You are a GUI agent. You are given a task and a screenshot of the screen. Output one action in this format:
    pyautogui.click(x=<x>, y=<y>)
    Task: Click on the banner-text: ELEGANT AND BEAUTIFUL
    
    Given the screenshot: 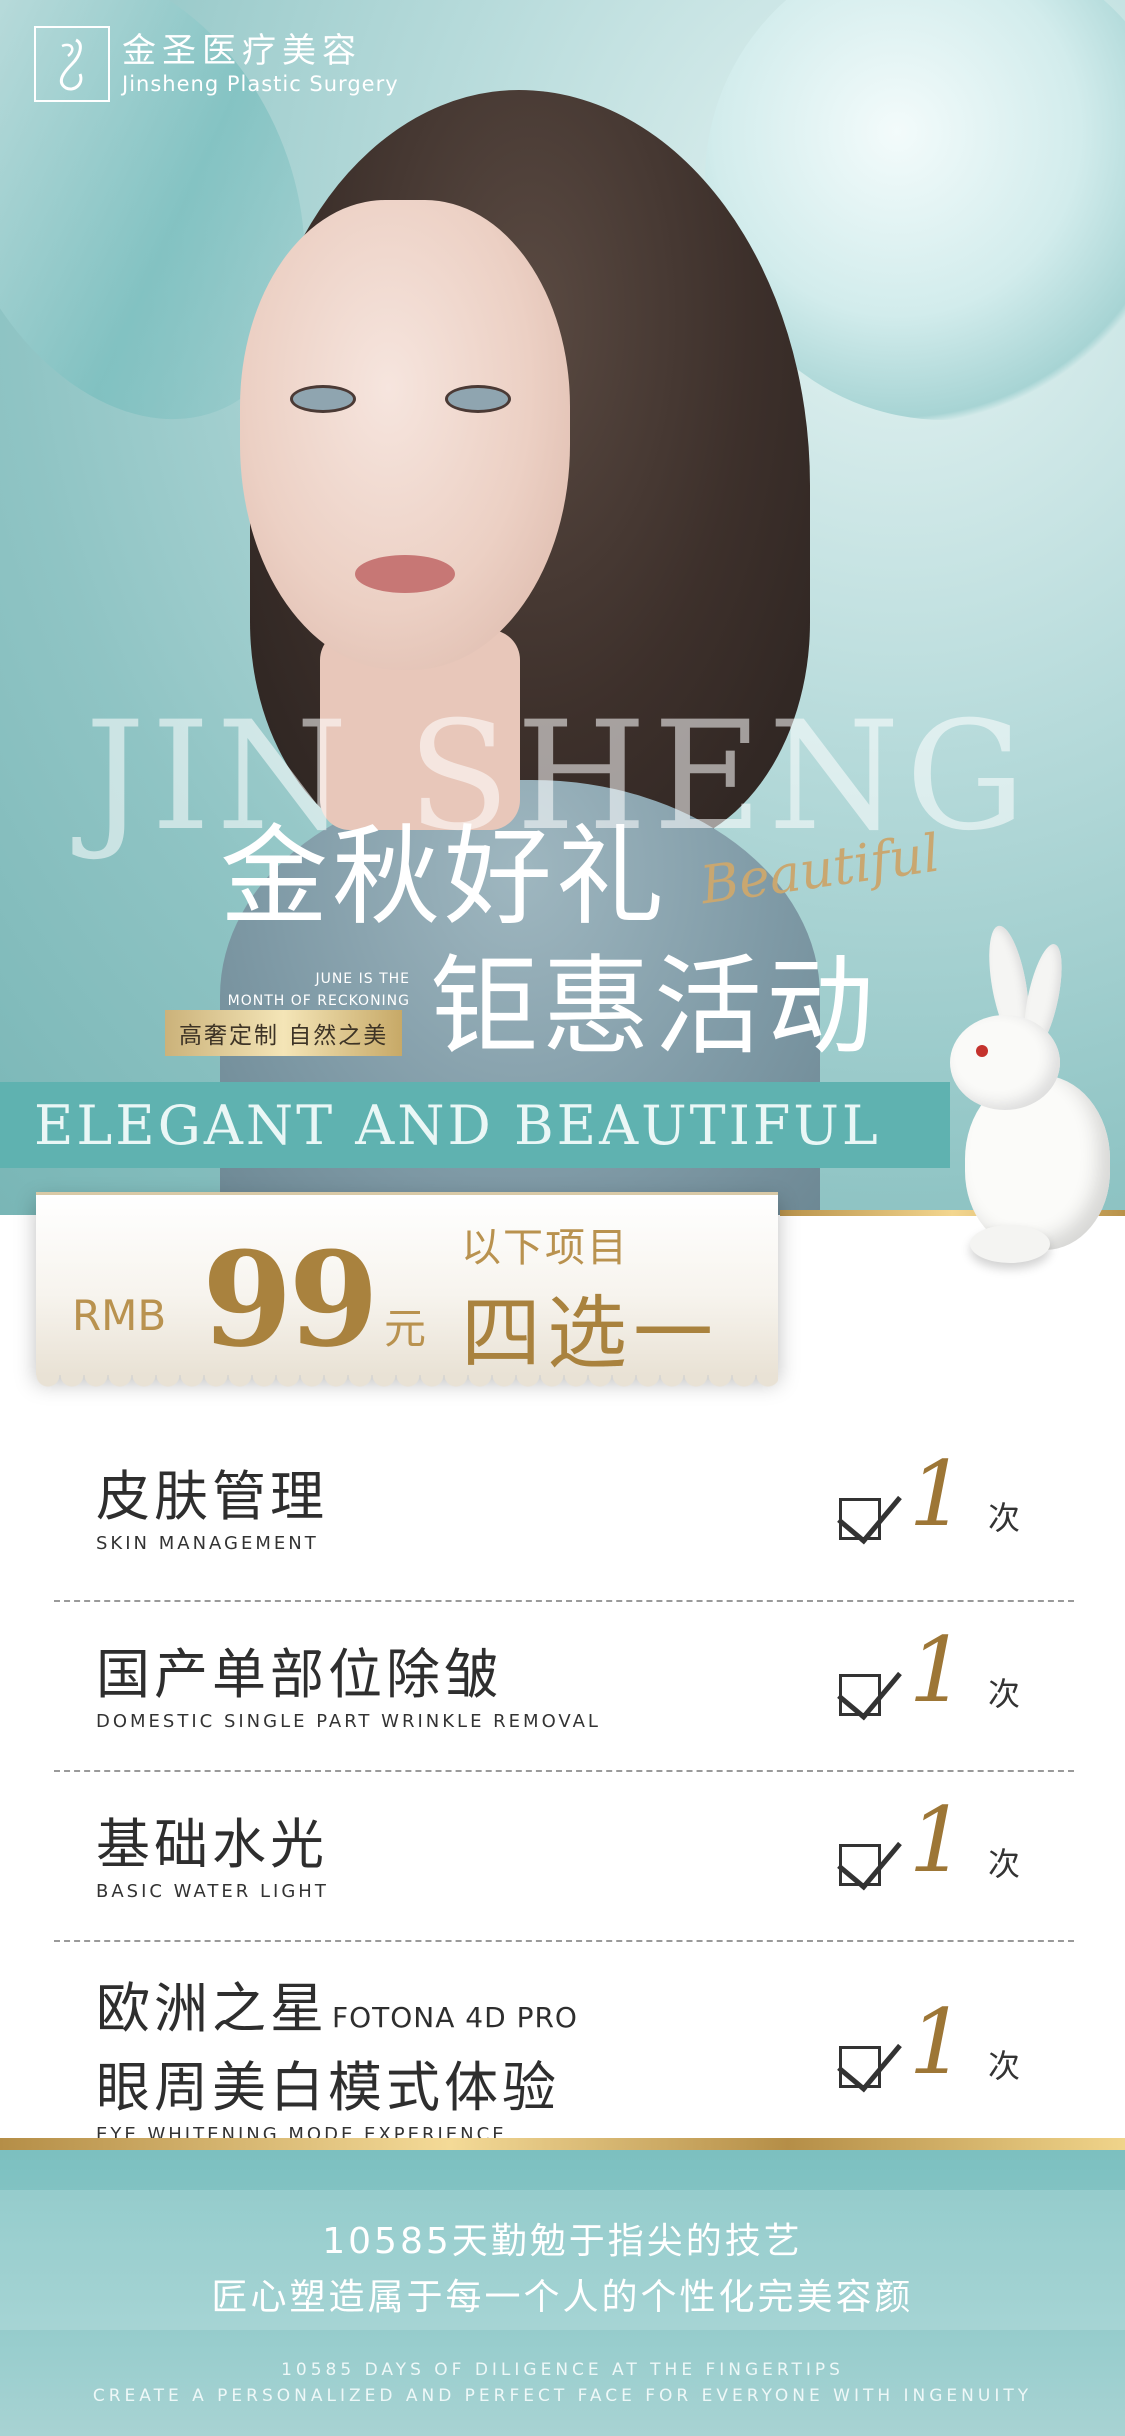 What is the action you would take?
    pyautogui.click(x=457, y=1125)
    